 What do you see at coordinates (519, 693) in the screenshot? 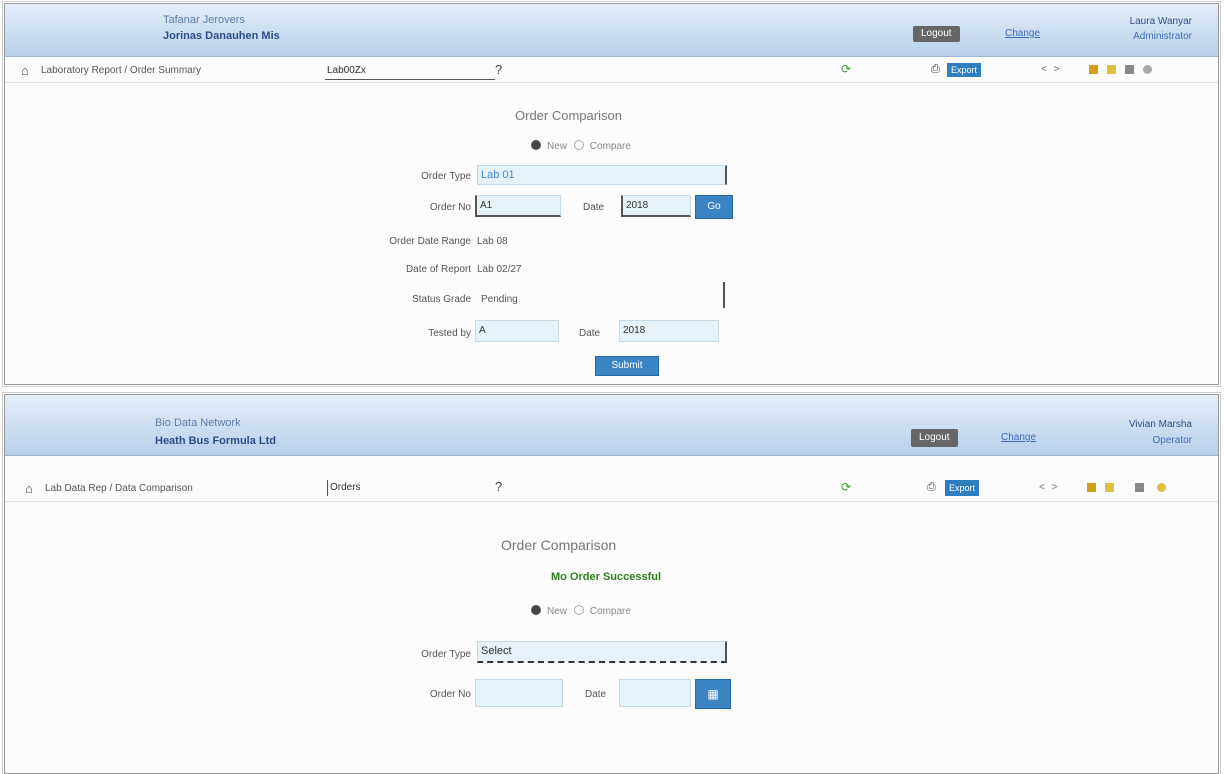
I see `order-no-input` at bounding box center [519, 693].